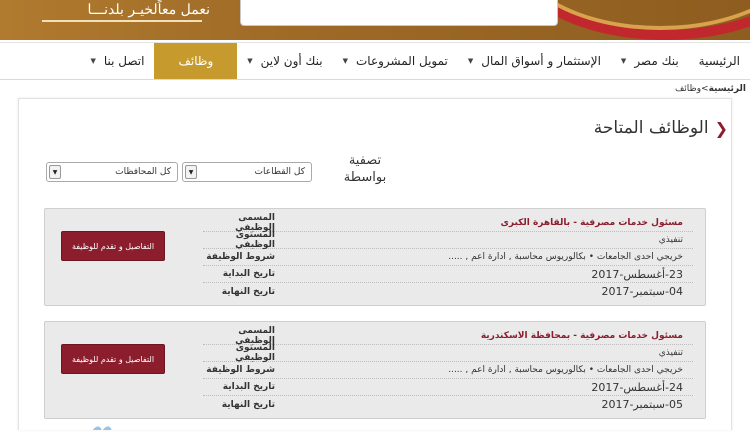 The height and width of the screenshot is (432, 750). I want to click on nav-item-contact: اتصل بنا ▼, so click(117, 61).